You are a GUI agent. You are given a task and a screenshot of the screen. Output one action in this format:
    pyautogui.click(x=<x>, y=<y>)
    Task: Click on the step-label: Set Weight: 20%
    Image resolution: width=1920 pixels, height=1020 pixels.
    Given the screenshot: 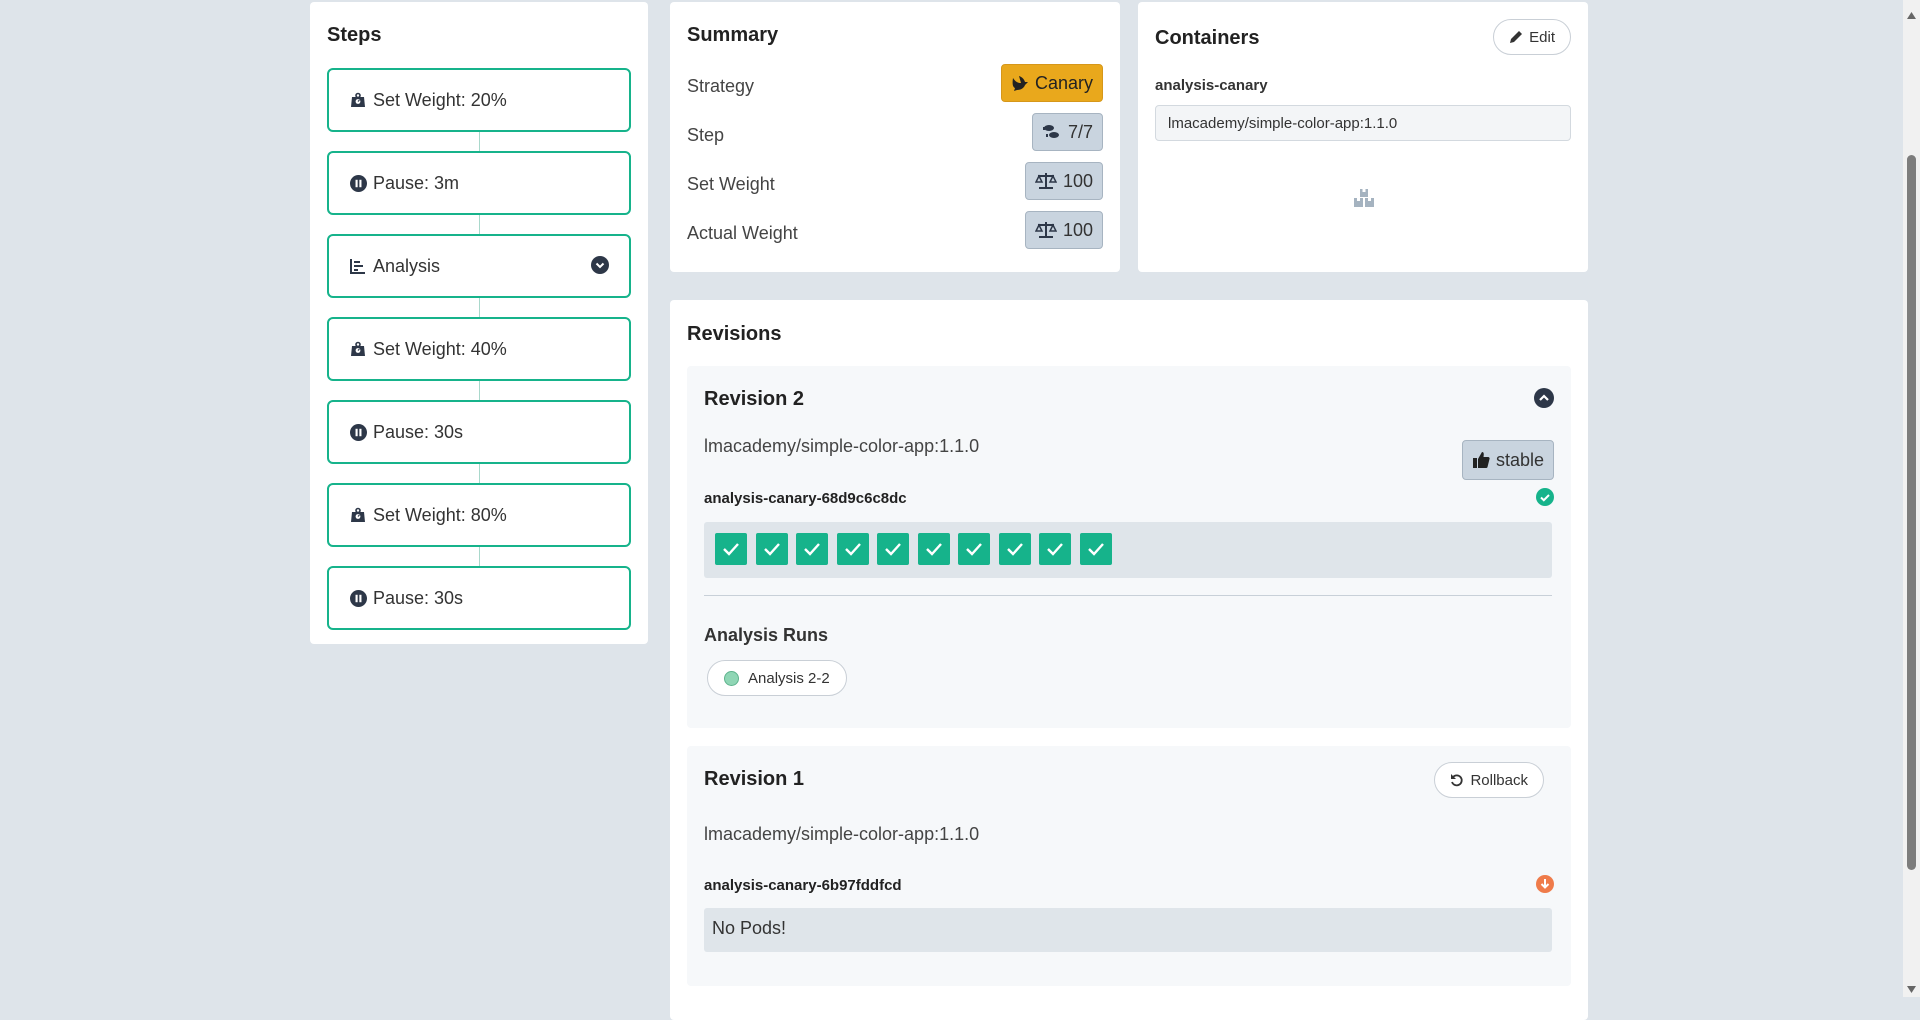 What is the action you would take?
    pyautogui.click(x=440, y=99)
    